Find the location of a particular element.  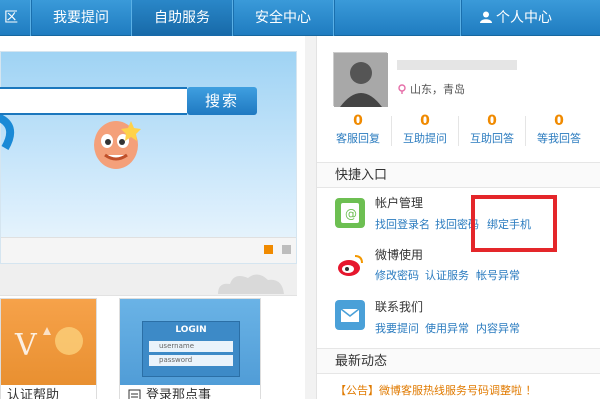

account-management-heading: 帐户管理 is located at coordinates (399, 203).